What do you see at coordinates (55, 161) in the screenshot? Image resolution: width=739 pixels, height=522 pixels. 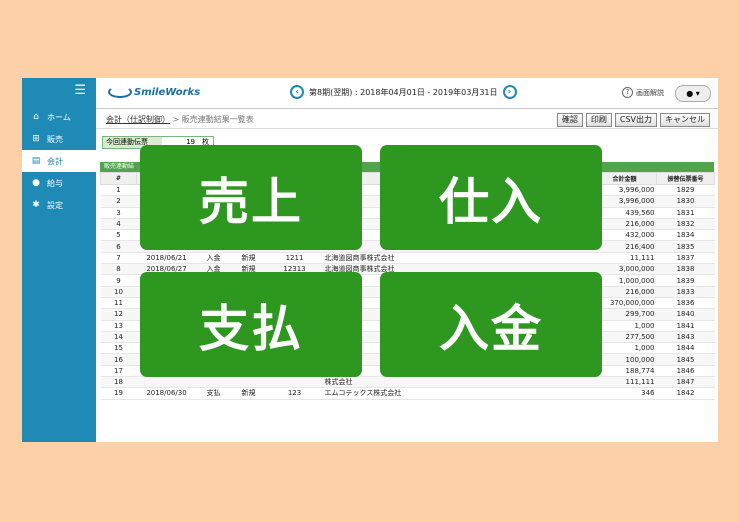 I see `sidebar-item-label: 会計` at bounding box center [55, 161].